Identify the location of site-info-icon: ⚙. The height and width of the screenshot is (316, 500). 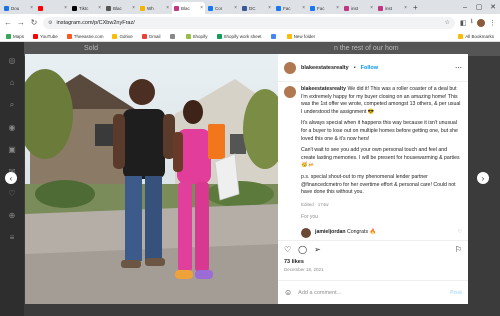
(50, 23).